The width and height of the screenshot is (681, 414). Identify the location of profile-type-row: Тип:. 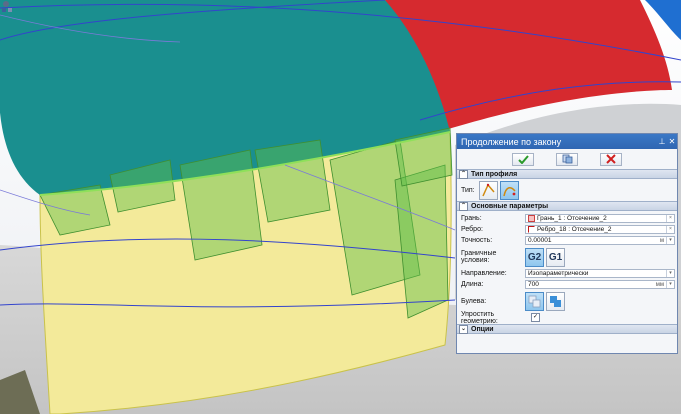
(567, 190).